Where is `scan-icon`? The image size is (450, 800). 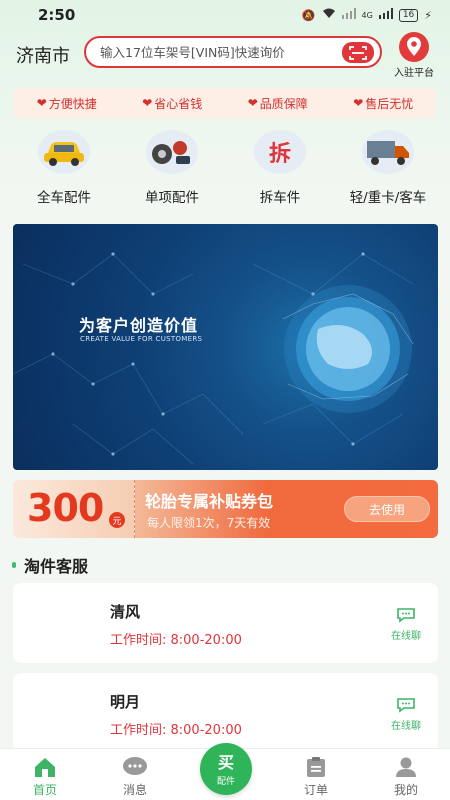 scan-icon is located at coordinates (358, 52).